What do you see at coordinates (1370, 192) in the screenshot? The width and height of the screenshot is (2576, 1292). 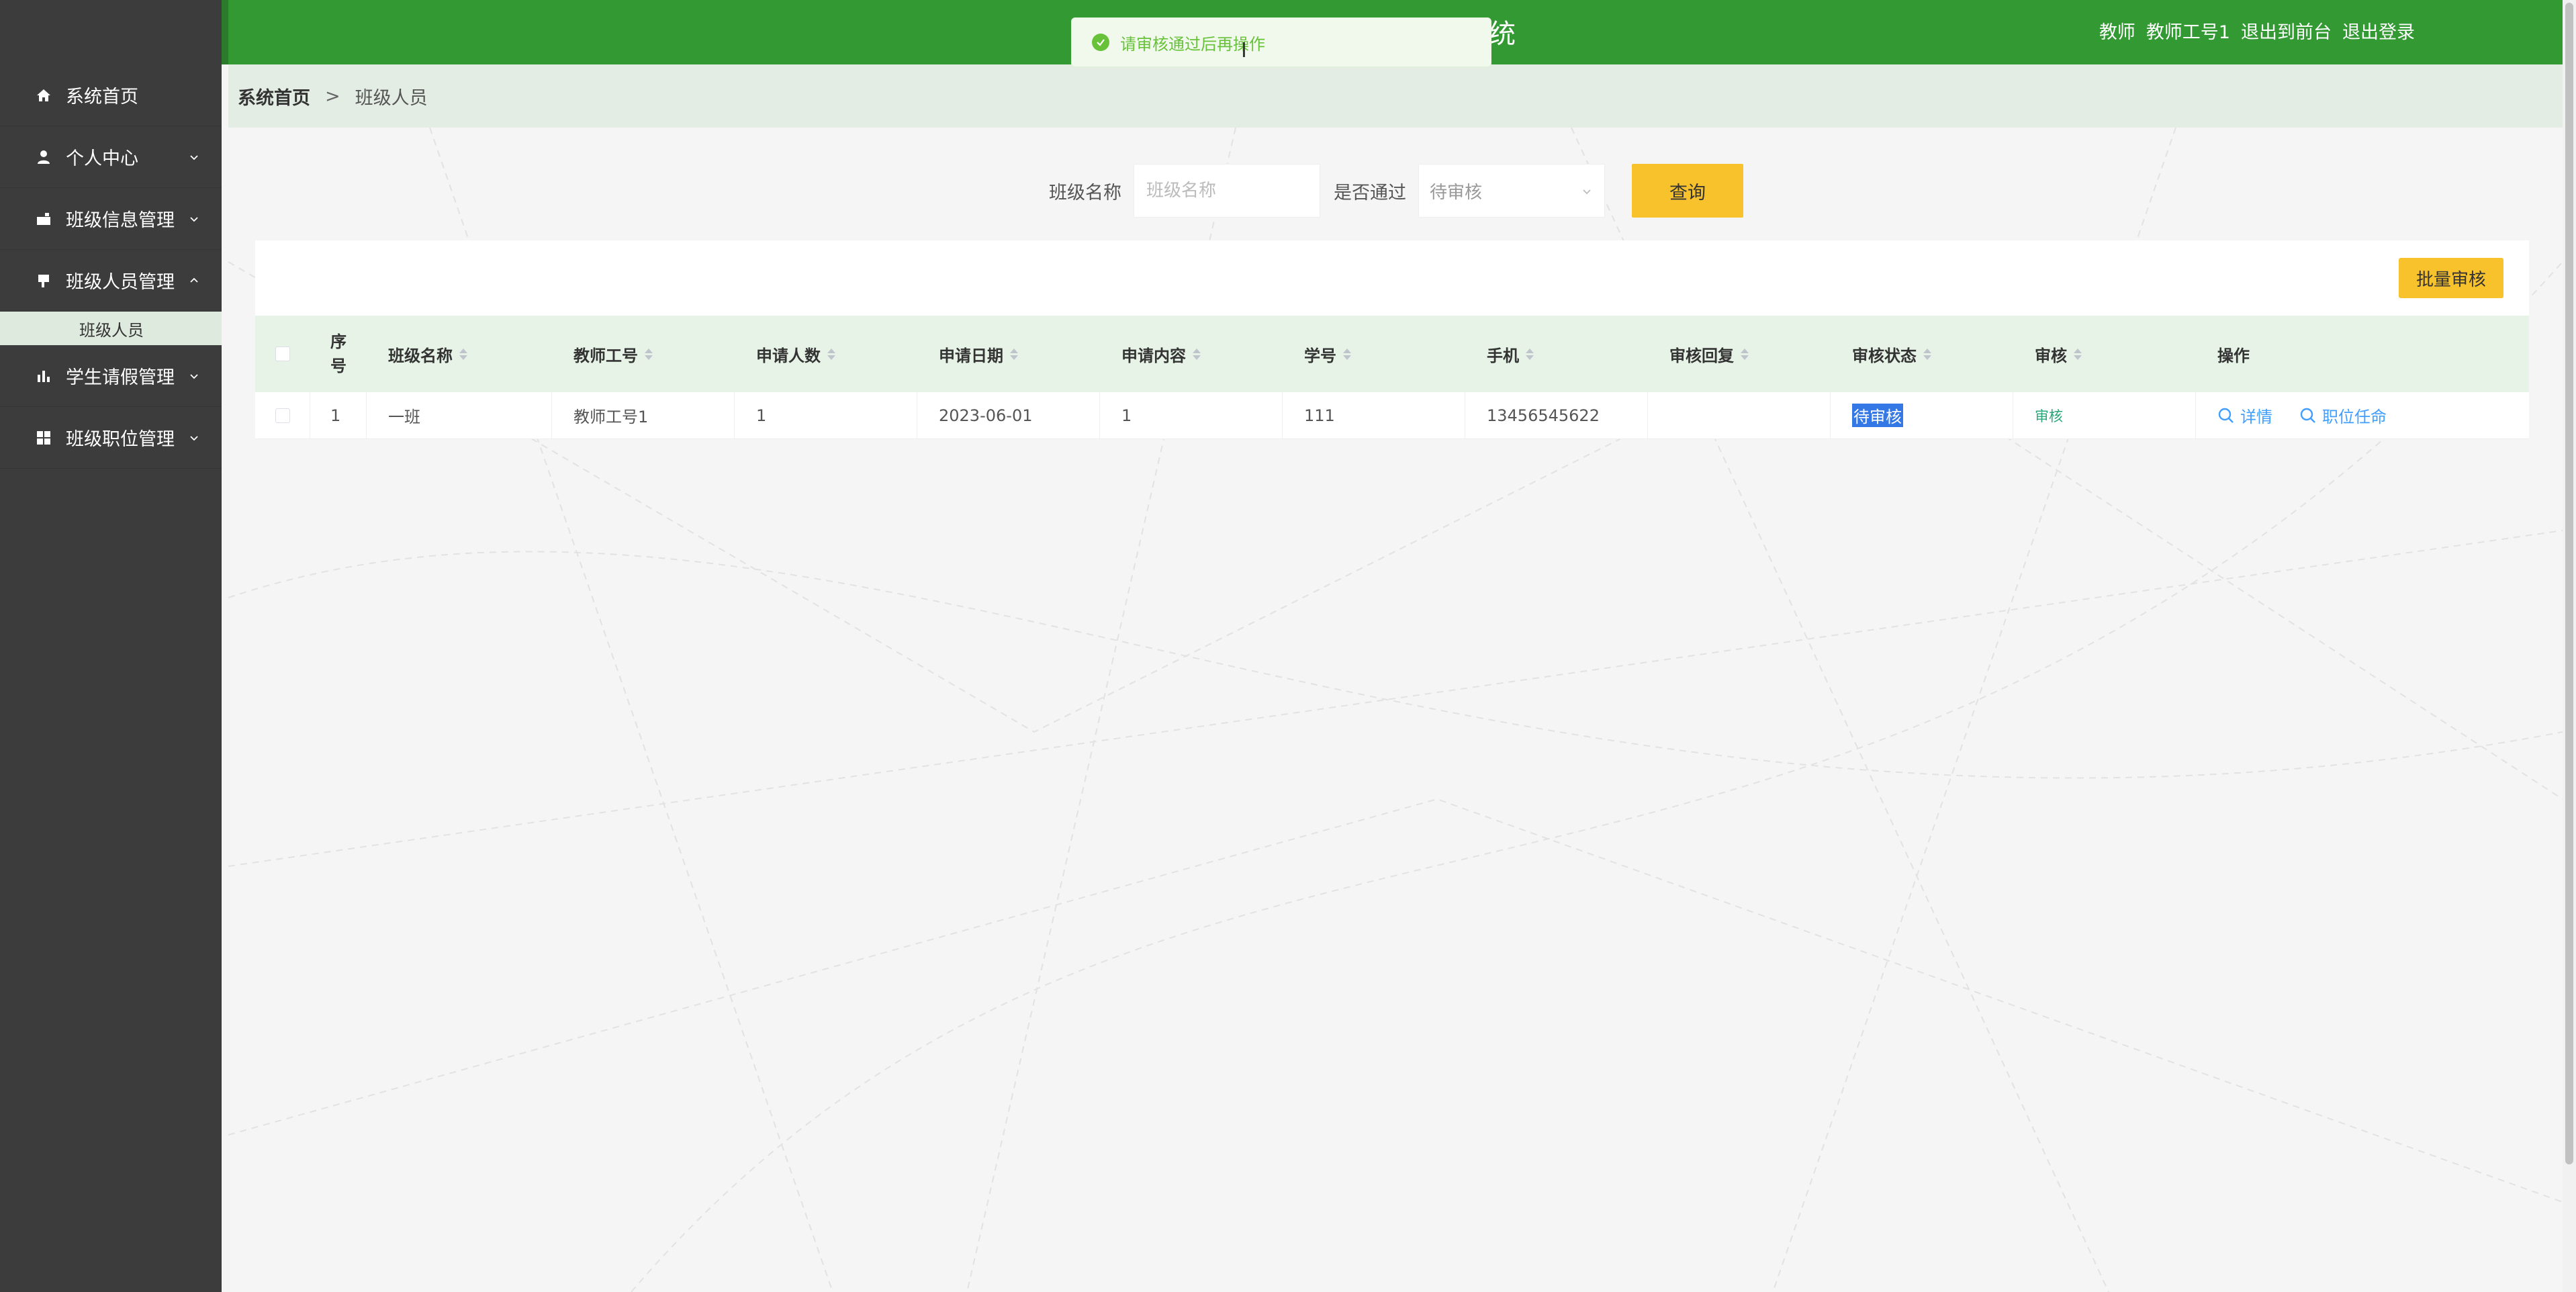 I see `pass-status-label: 是否通过` at bounding box center [1370, 192].